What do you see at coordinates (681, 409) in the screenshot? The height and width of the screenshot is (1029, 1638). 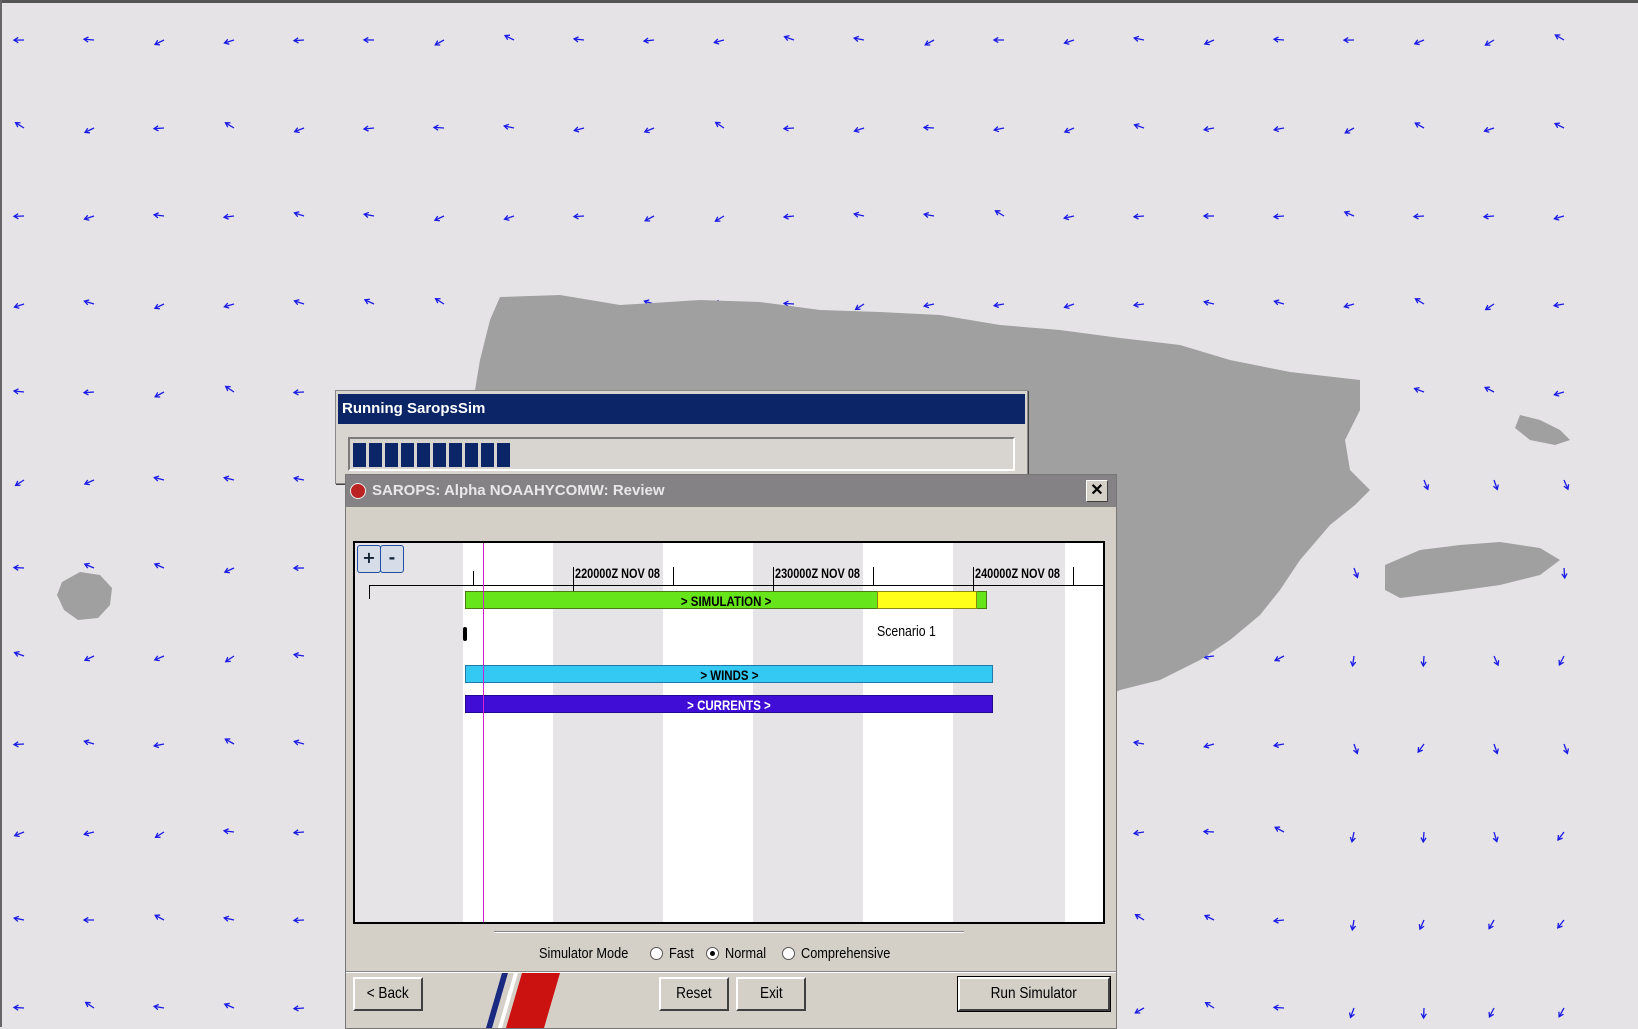 I see `progress-window-title: Running SaropsSim` at bounding box center [681, 409].